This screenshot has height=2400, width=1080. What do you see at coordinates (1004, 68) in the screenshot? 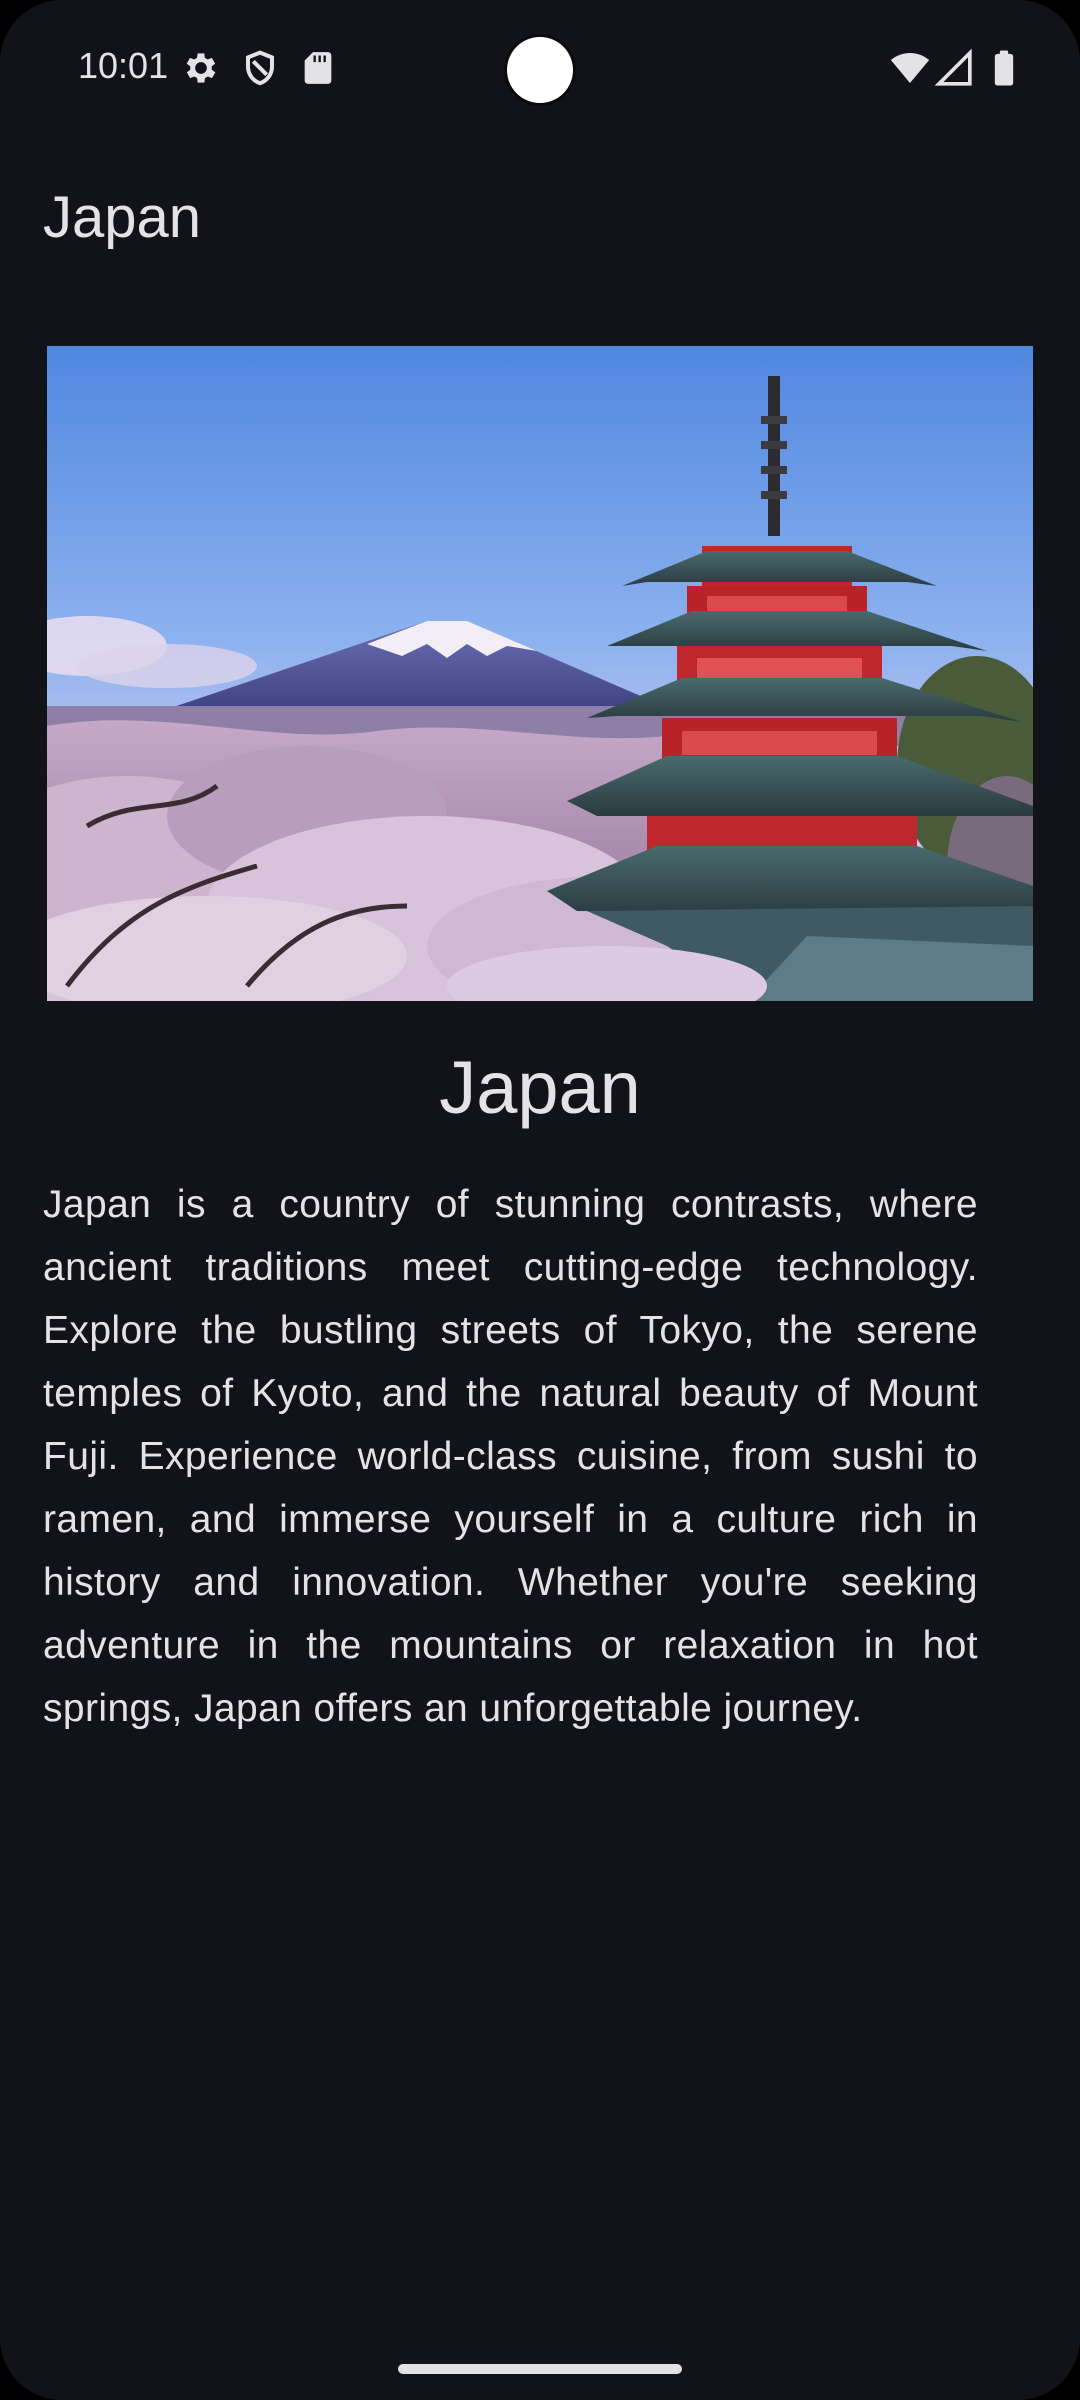
I see `battery-icon` at bounding box center [1004, 68].